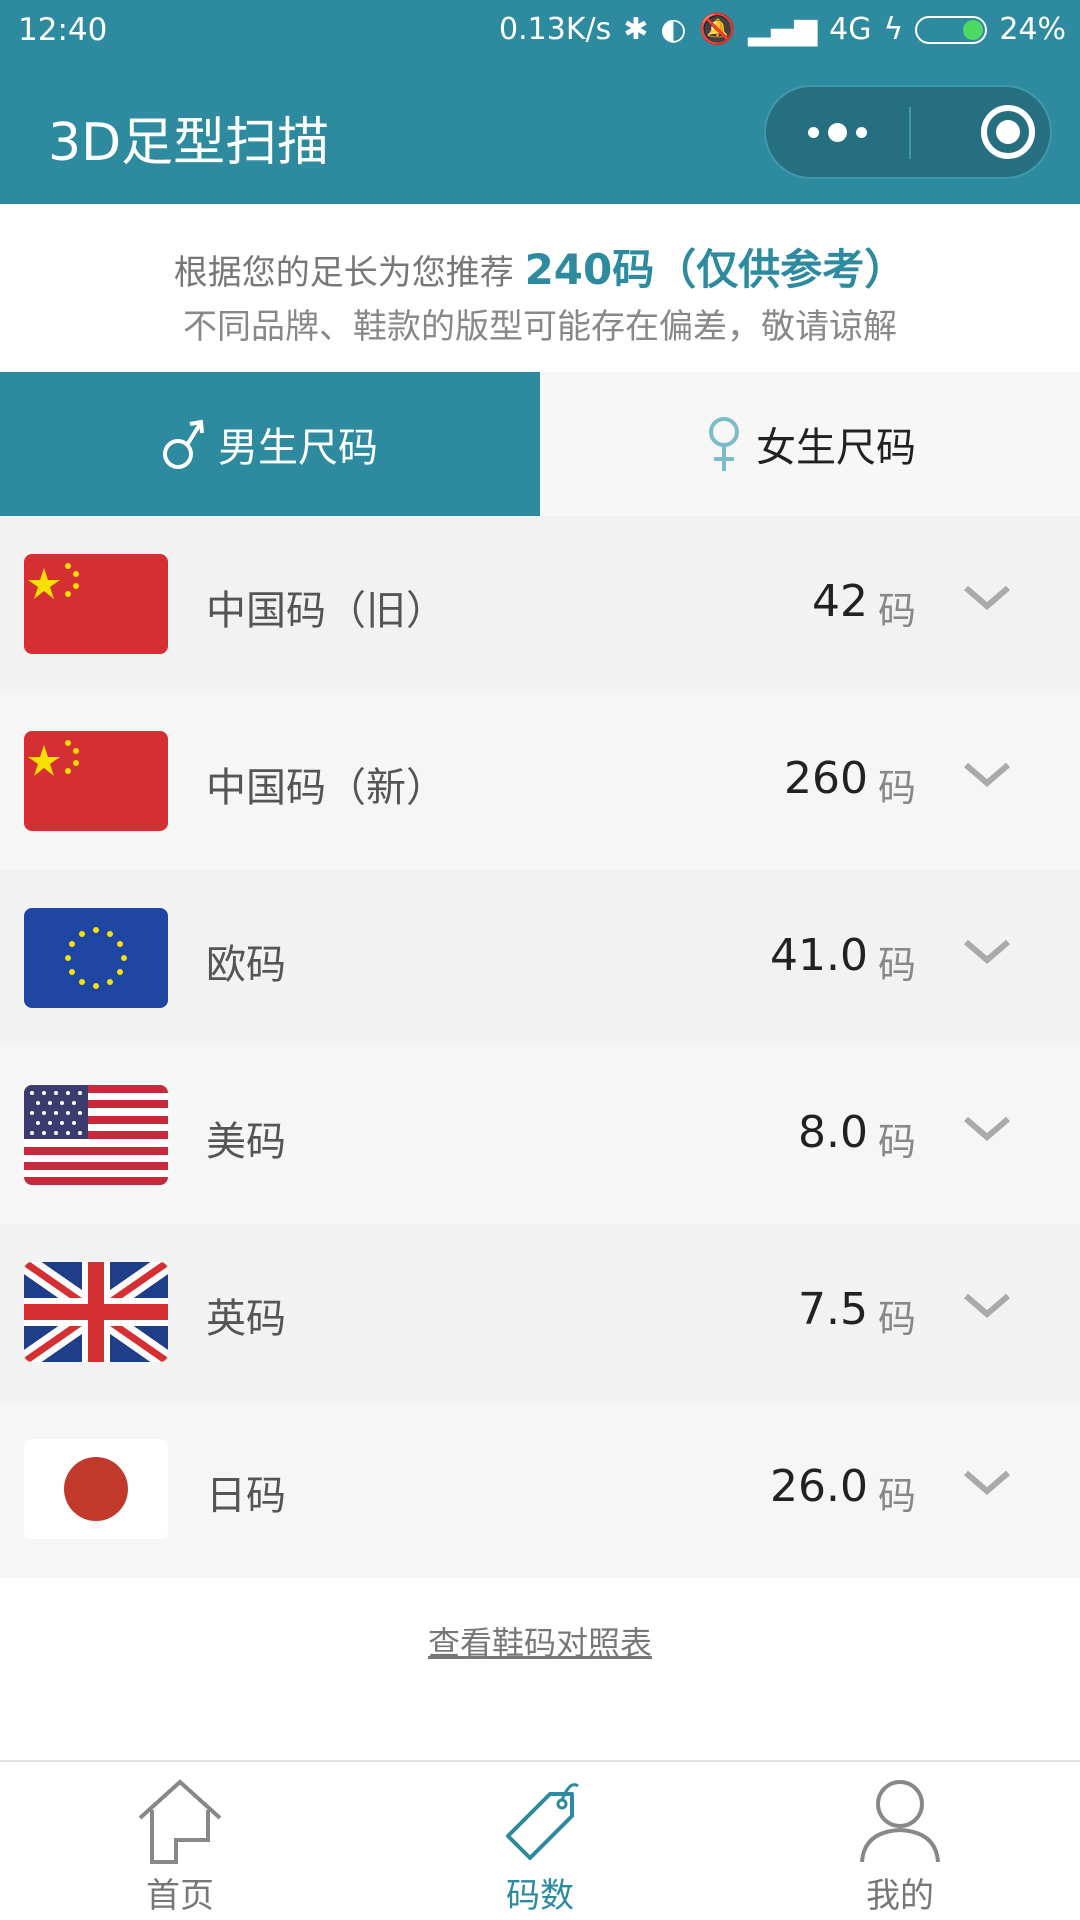 This screenshot has width=1080, height=1920. Describe the element at coordinates (540, 1896) in the screenshot. I see `tab-sizes-label: 码数` at that location.